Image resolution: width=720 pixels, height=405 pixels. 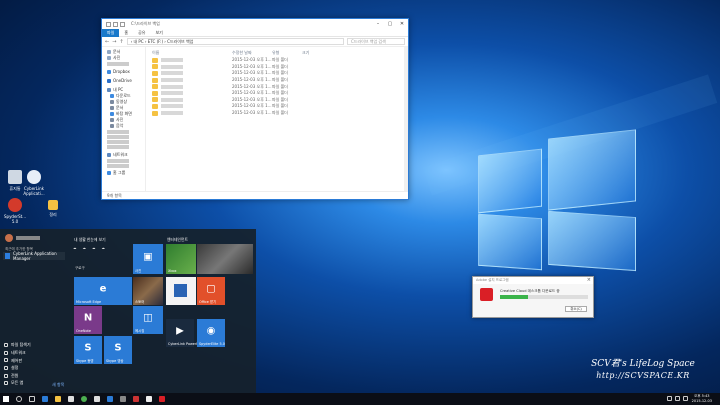 What do you see at coordinates (589, 280) in the screenshot?
I see `close-icon: ×` at bounding box center [589, 280].